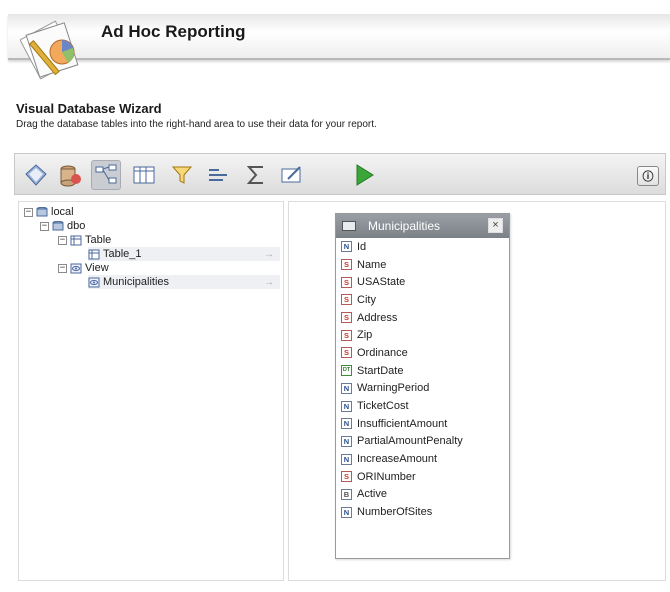 The width and height of the screenshot is (670, 592). I want to click on format-icon, so click(291, 174).